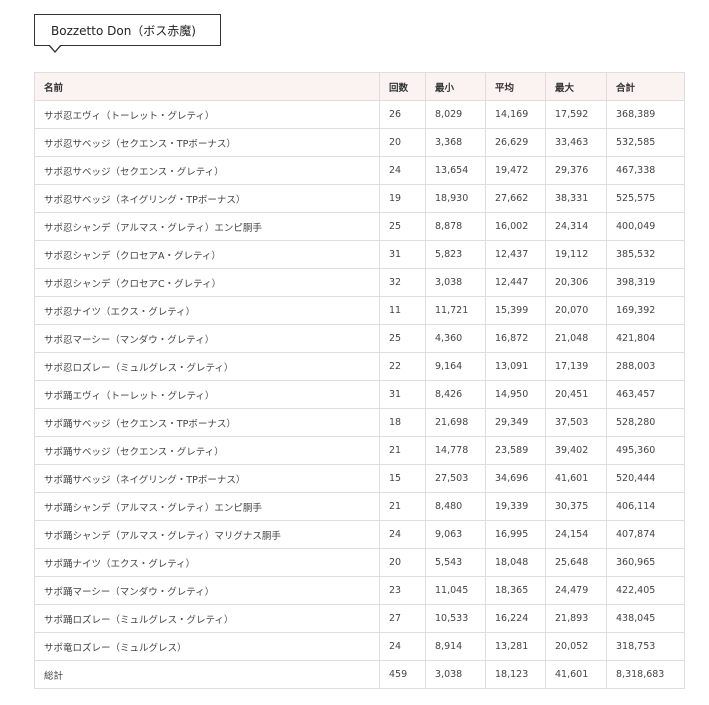 The image size is (709, 705). I want to click on cell-name: サポ踊サベッジ（セクエンス・グレティ）, so click(207, 450).